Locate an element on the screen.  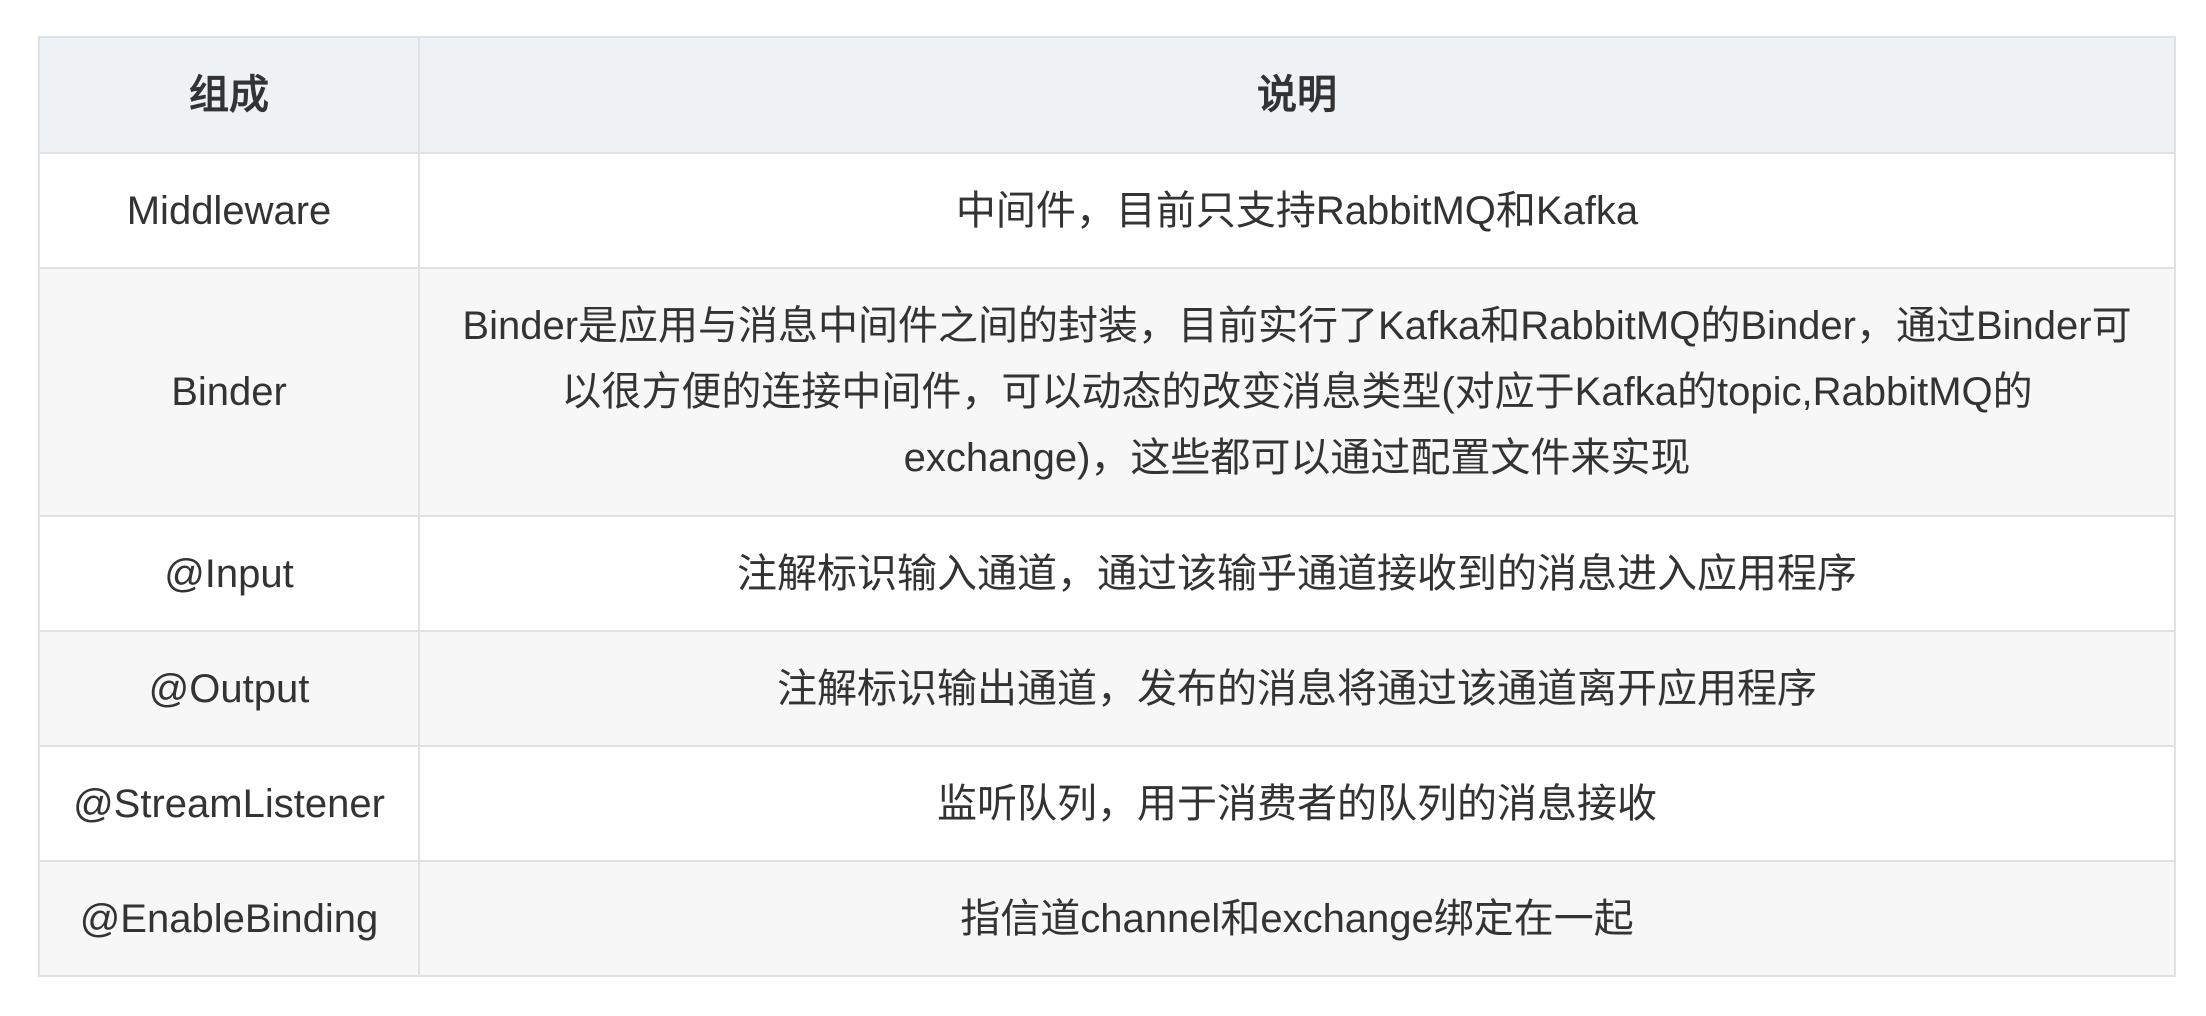
component-description: 注解标识输入通道，通过该输乎通道接收到的消息进入应用程序 is located at coordinates (1297, 573).